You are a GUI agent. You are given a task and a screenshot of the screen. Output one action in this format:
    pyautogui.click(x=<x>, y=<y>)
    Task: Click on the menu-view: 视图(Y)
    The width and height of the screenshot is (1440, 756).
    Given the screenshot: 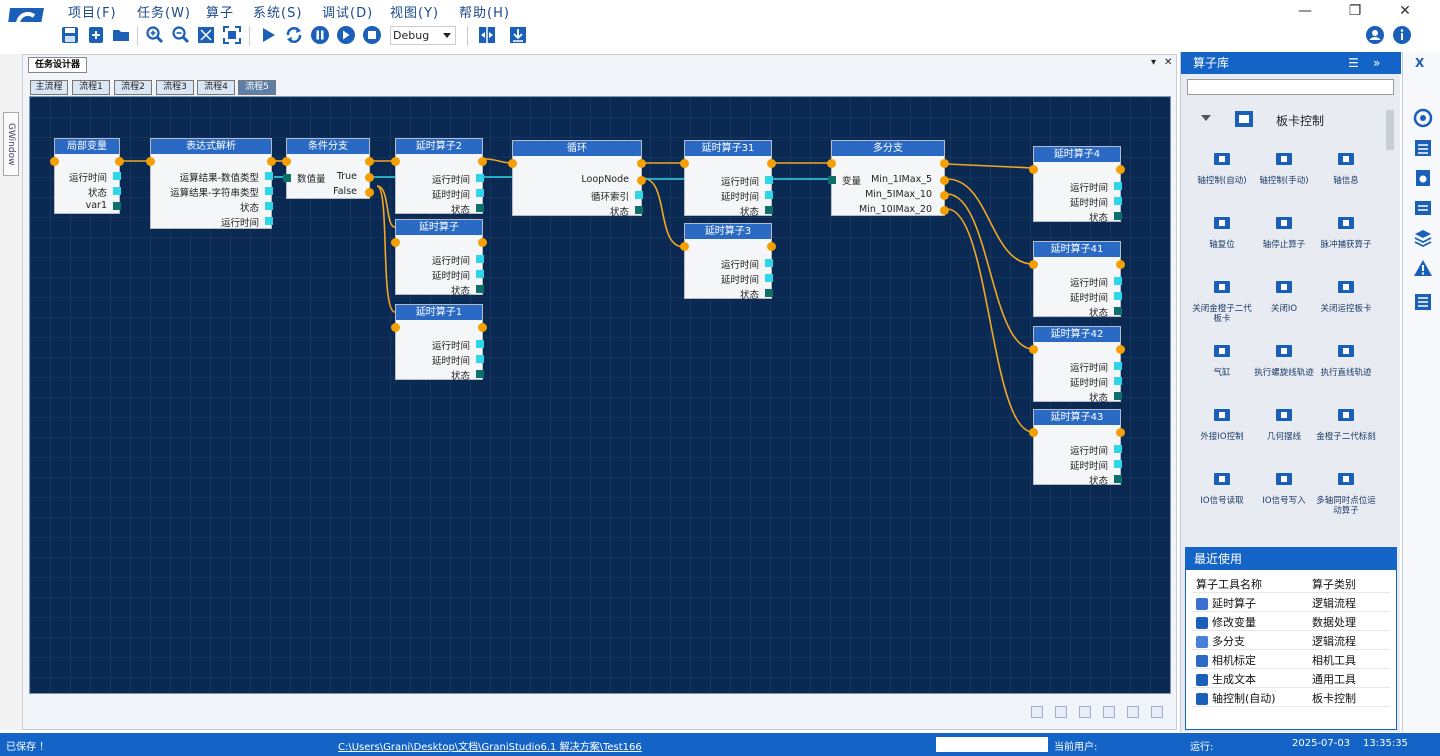 What is the action you would take?
    pyautogui.click(x=414, y=11)
    